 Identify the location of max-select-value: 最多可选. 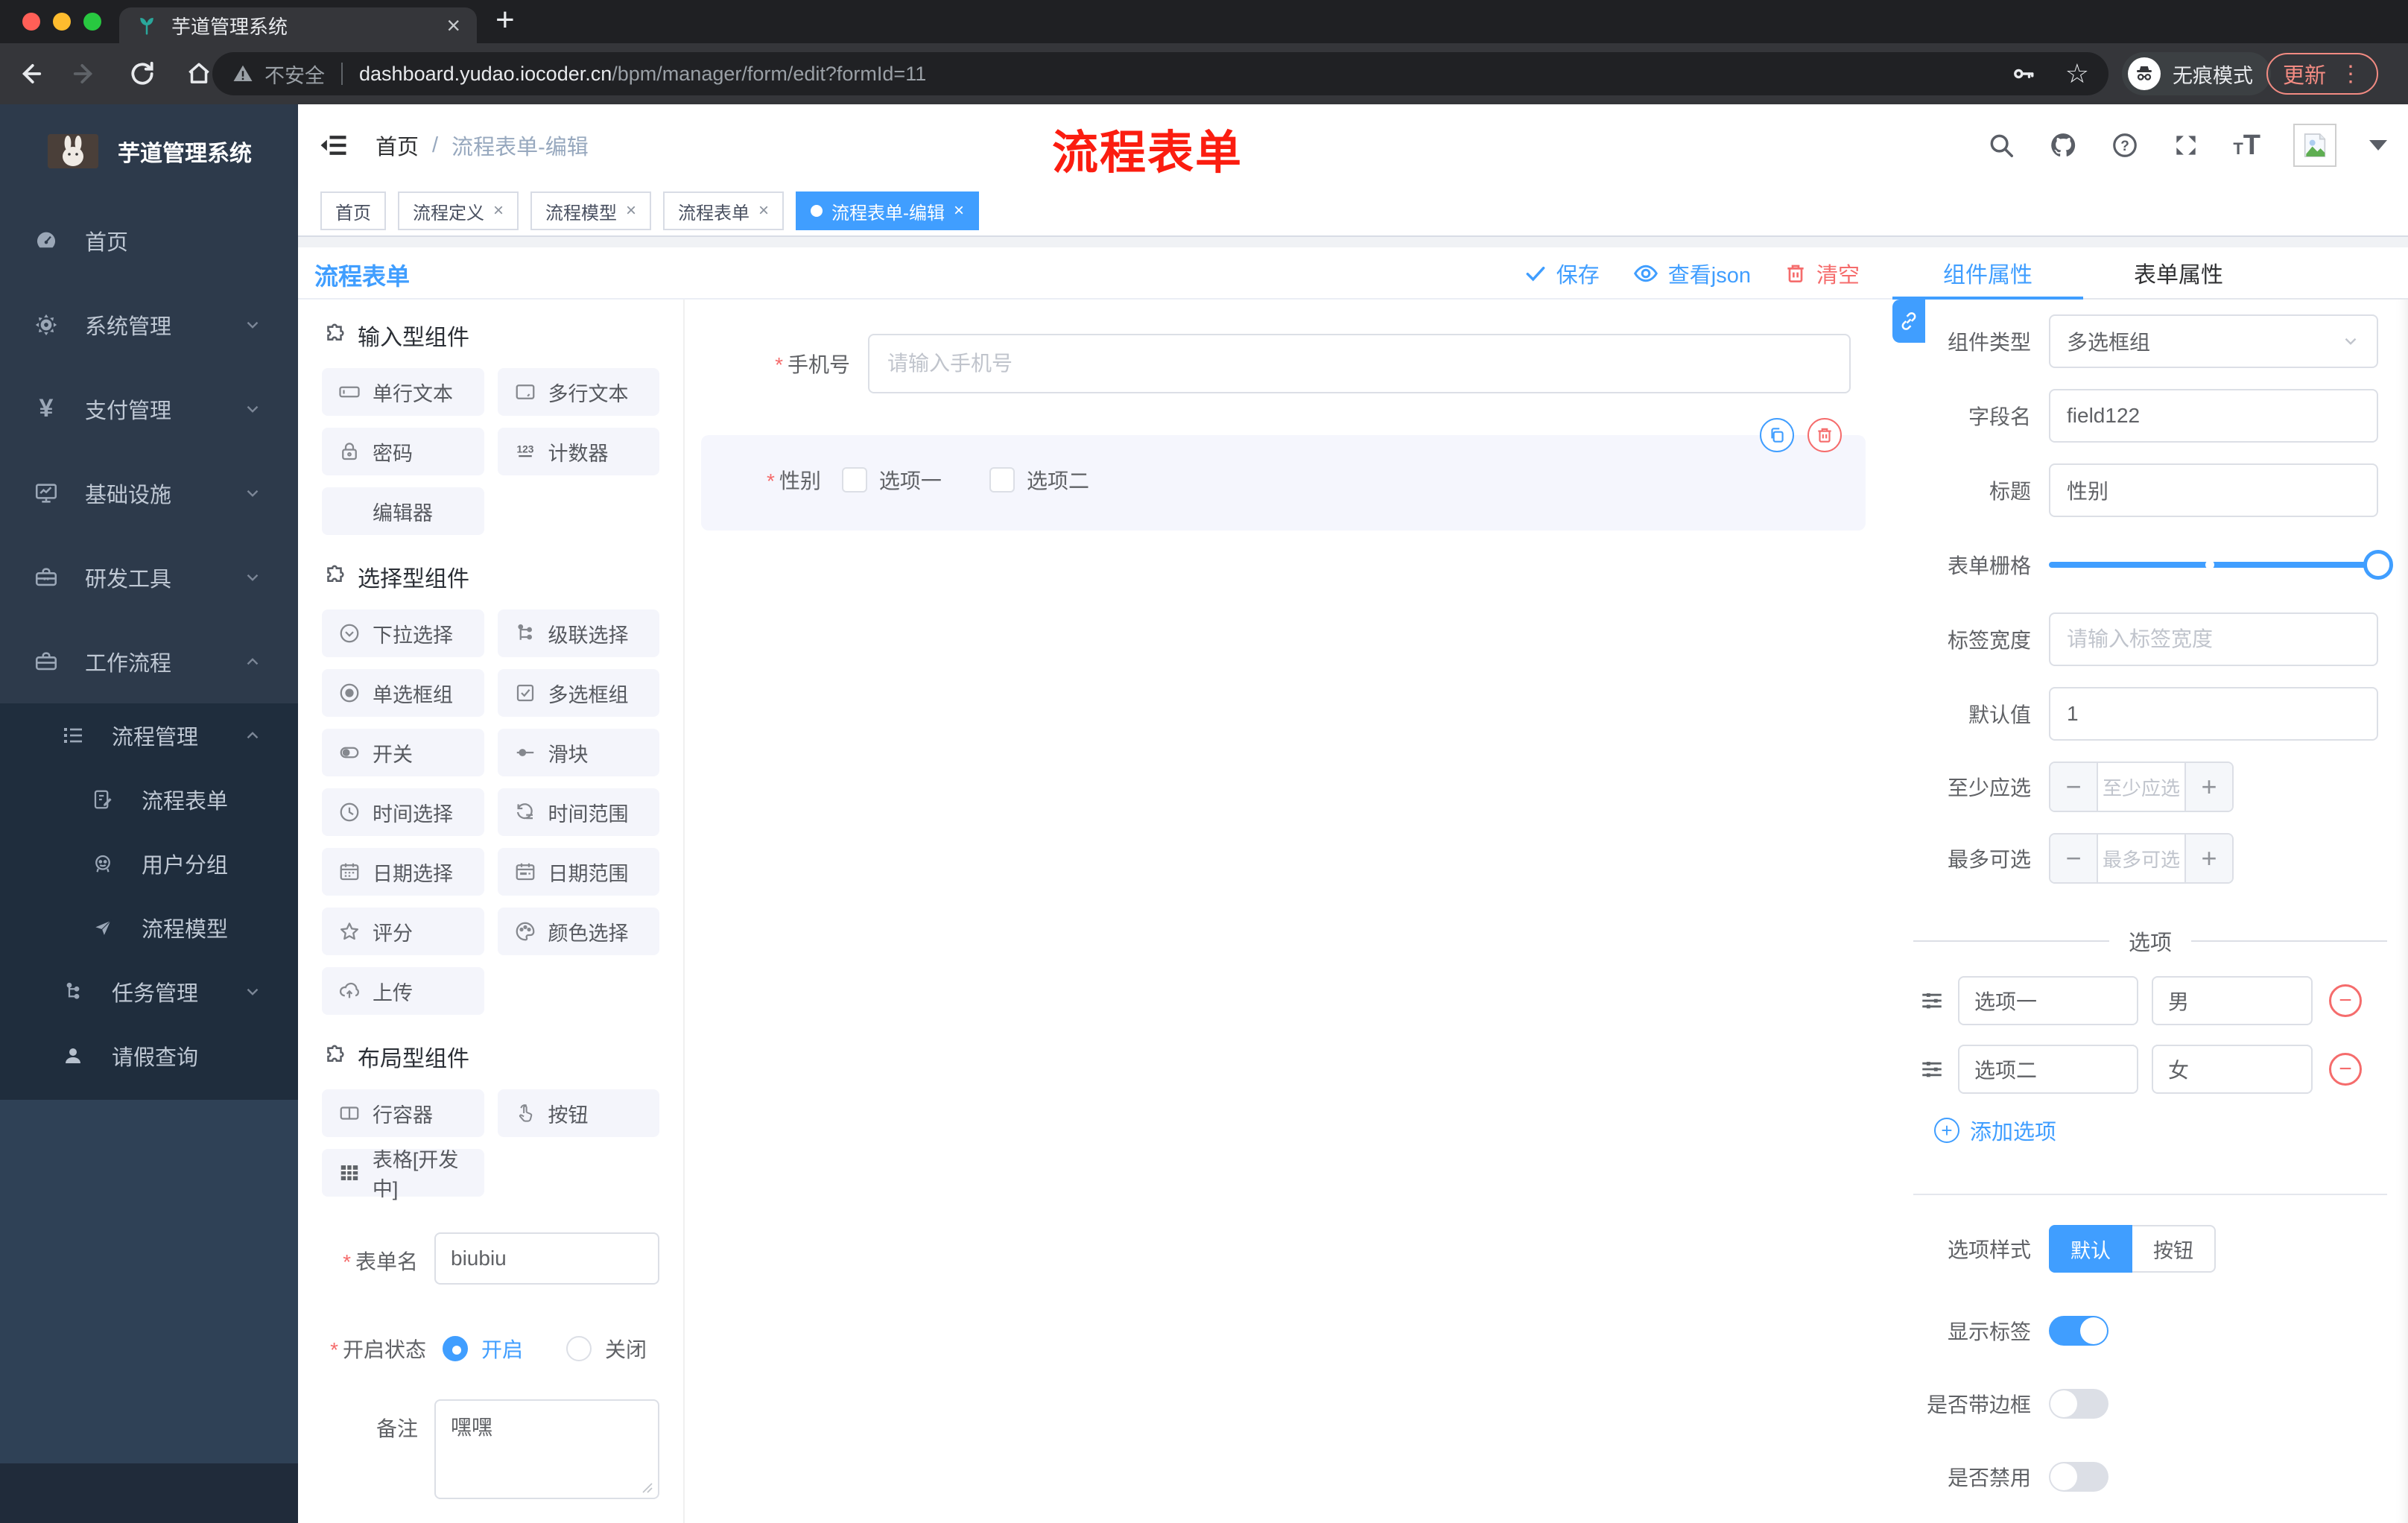
(2141, 858).